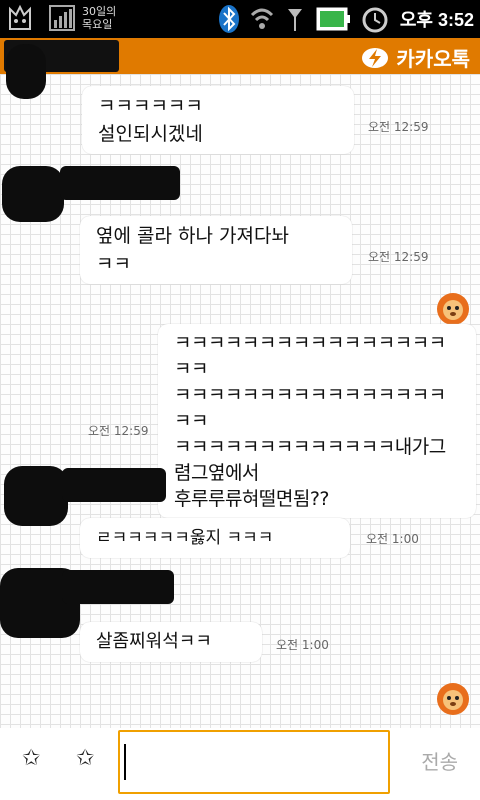  I want to click on plus-button: ✩, so click(85, 758).